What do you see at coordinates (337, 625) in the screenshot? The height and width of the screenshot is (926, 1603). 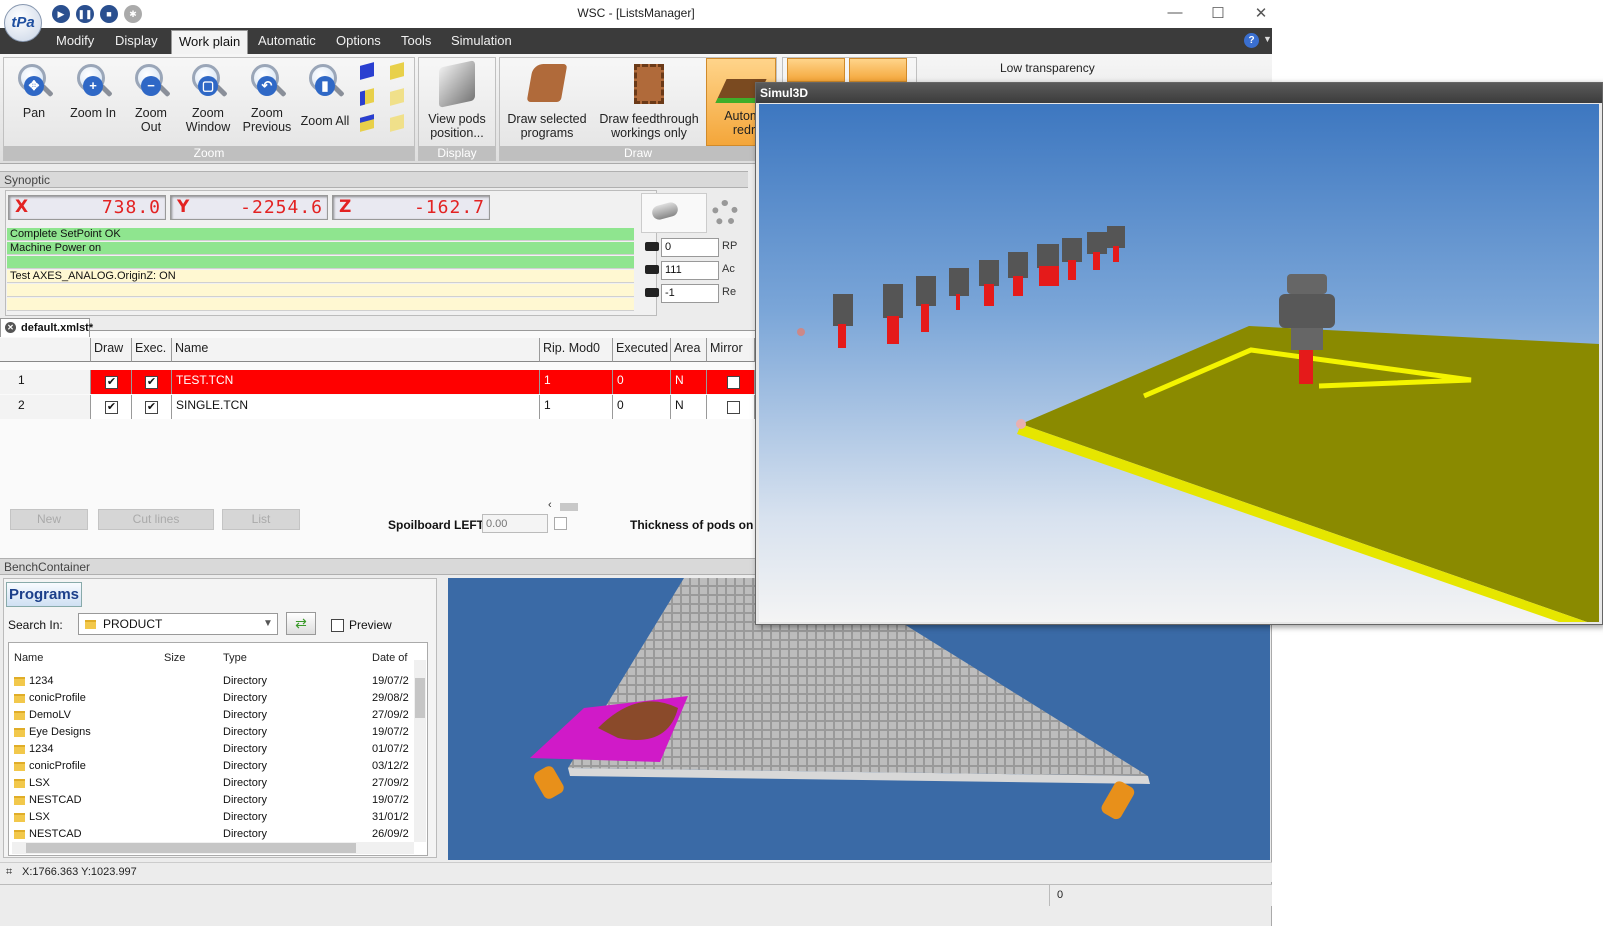 I see `preview-checkbox` at bounding box center [337, 625].